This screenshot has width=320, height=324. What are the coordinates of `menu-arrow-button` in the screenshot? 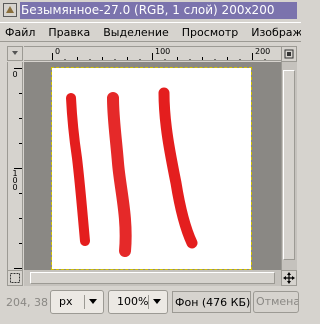 It's located at (15, 53).